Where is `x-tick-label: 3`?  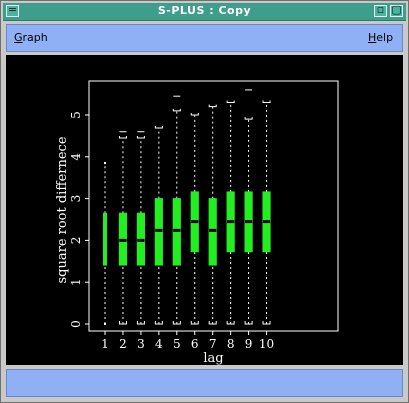 x-tick-label: 3 is located at coordinates (141, 344).